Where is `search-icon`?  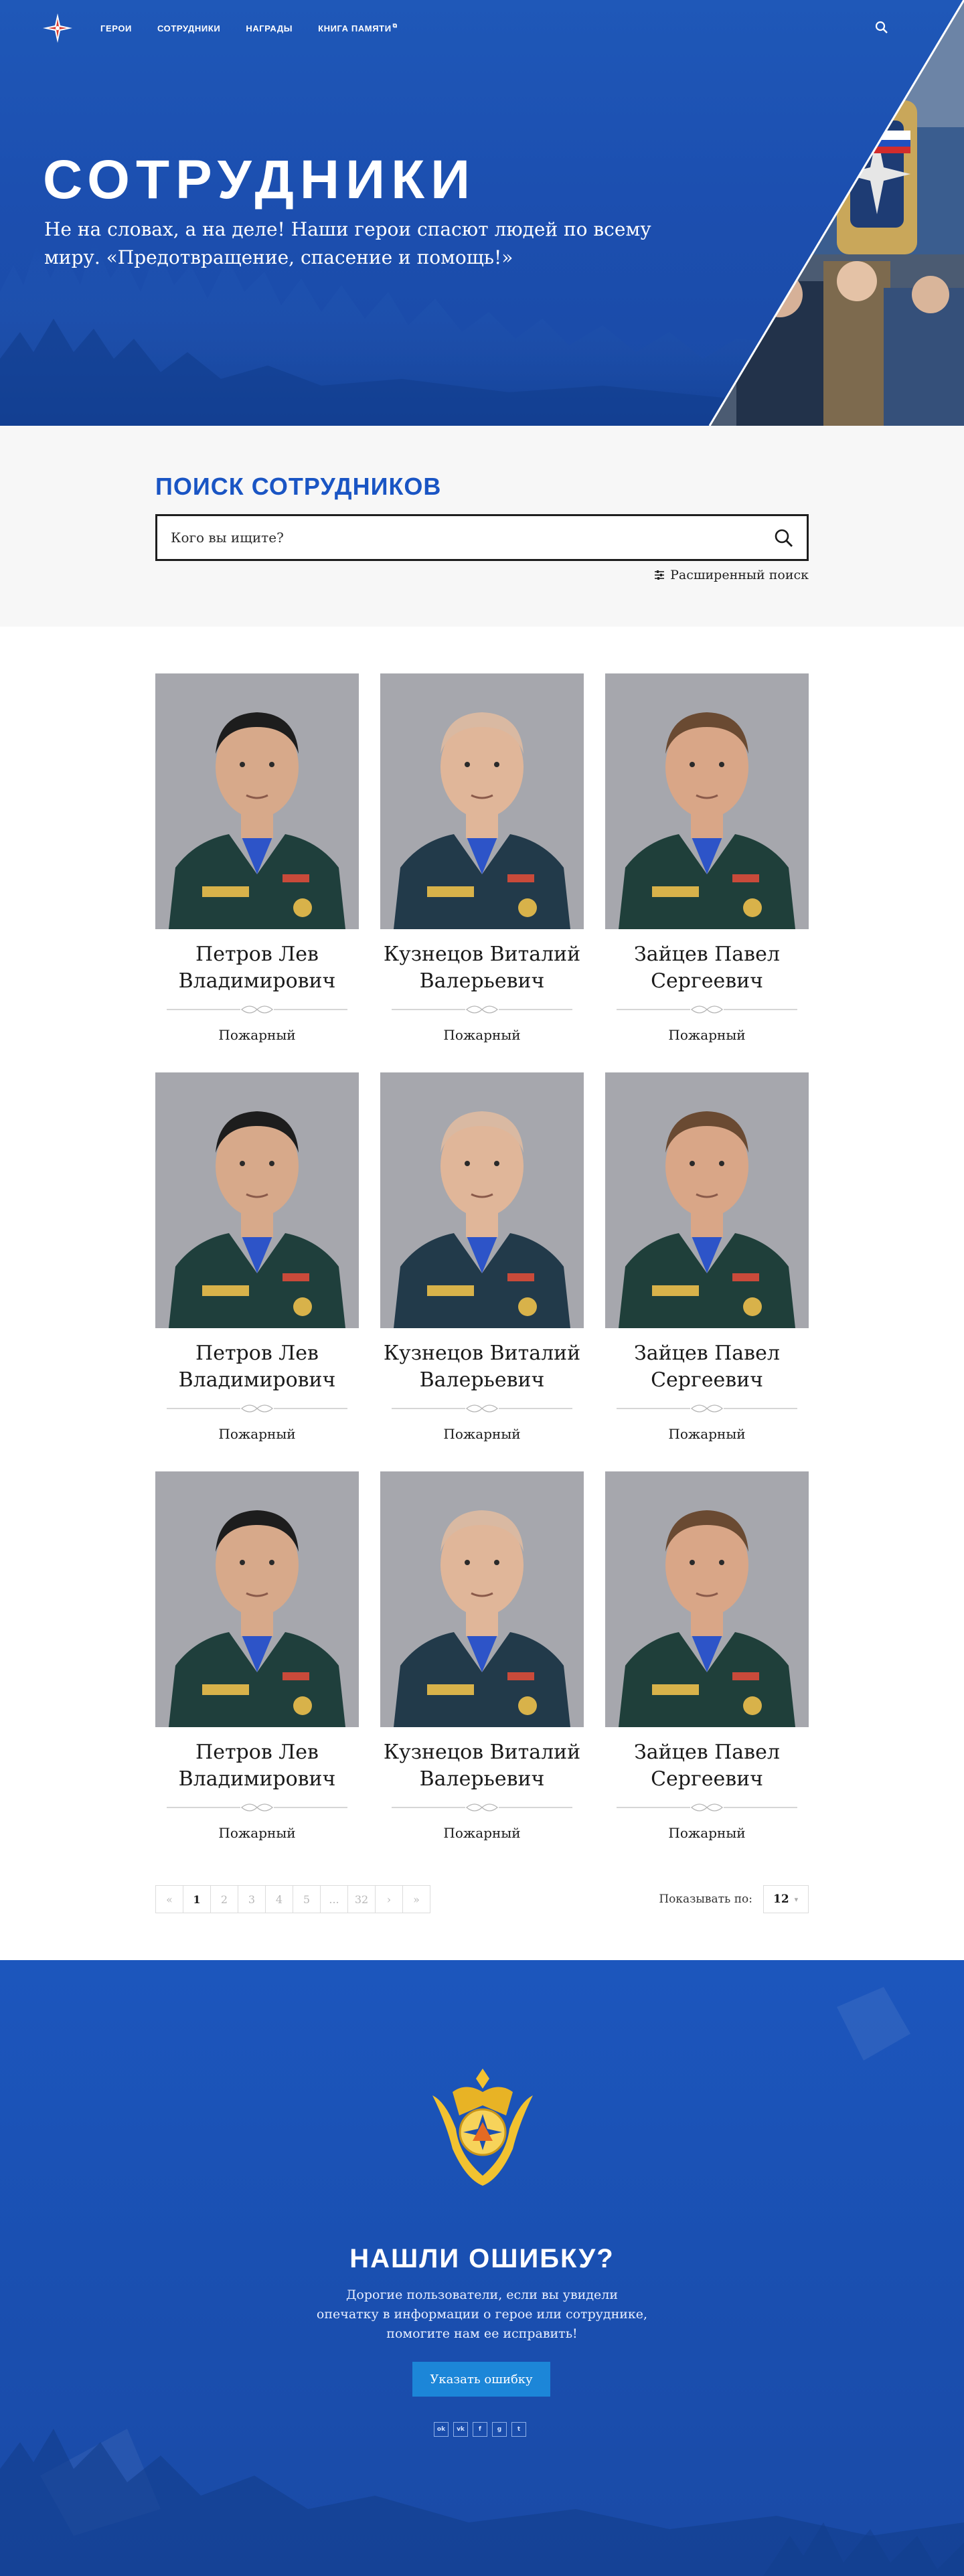 search-icon is located at coordinates (881, 28).